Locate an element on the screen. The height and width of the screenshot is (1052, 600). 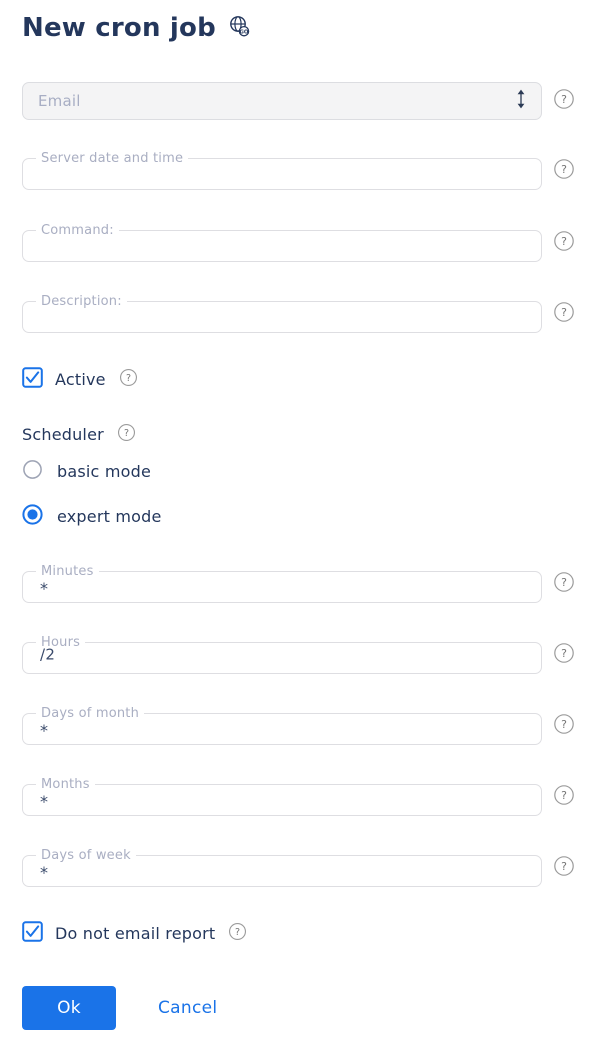
minutes-field-row: Minutes * ? is located at coordinates (300, 584).